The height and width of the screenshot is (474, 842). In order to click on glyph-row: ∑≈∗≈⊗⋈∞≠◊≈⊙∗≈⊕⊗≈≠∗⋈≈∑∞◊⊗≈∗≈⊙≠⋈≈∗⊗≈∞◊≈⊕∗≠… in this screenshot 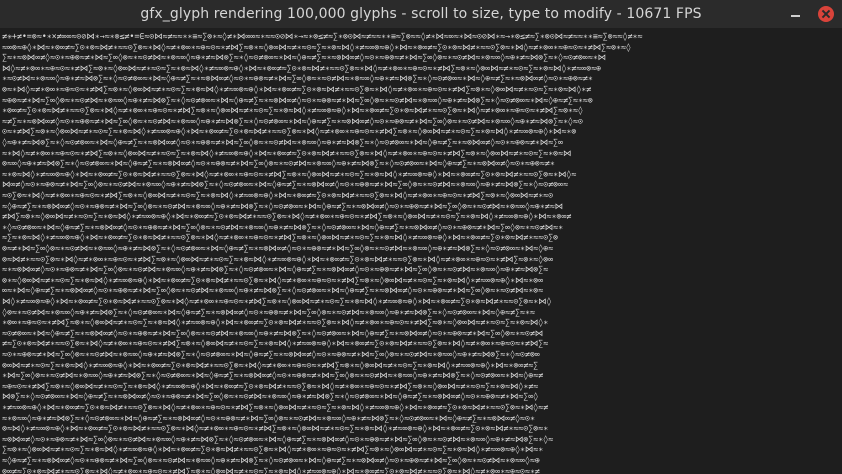, I will do `click(304, 57)`.